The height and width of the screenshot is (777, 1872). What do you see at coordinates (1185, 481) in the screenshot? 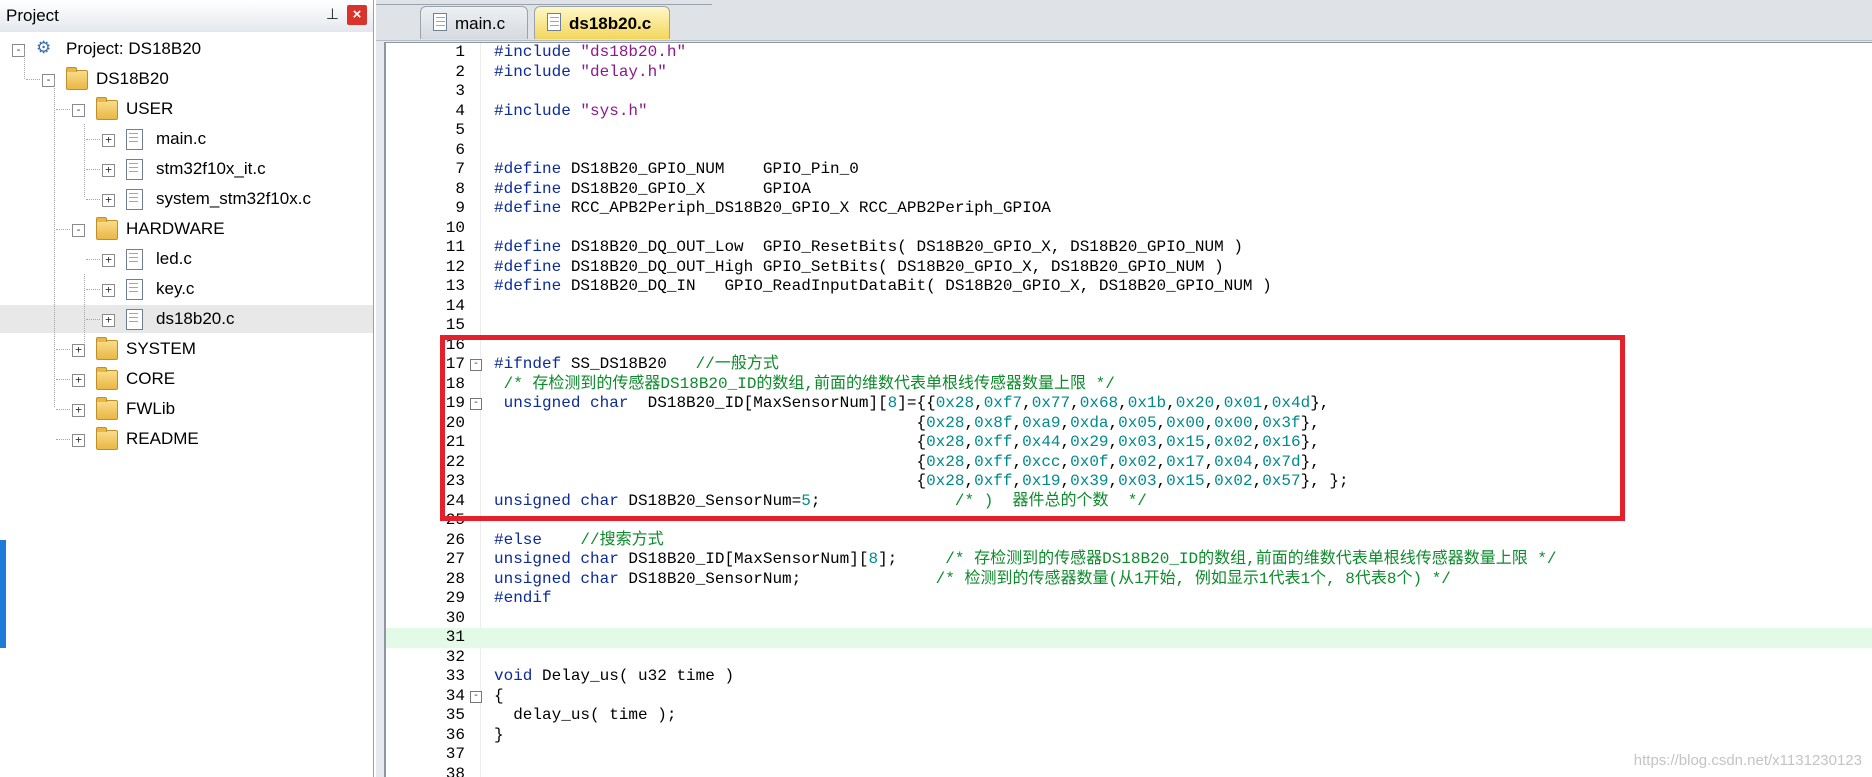
I see `code-token-num: 0x15` at bounding box center [1185, 481].